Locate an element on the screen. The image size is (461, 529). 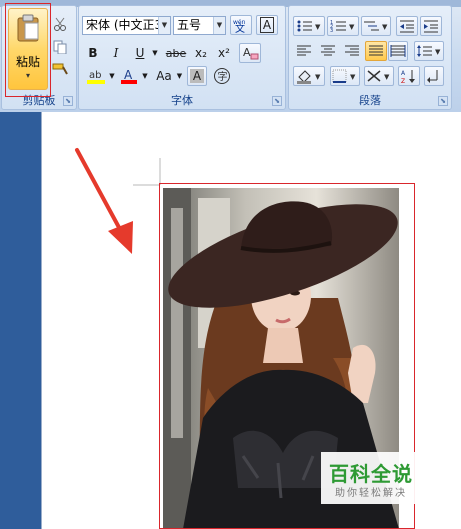
decrease-indent-button is located at coordinates (407, 26).